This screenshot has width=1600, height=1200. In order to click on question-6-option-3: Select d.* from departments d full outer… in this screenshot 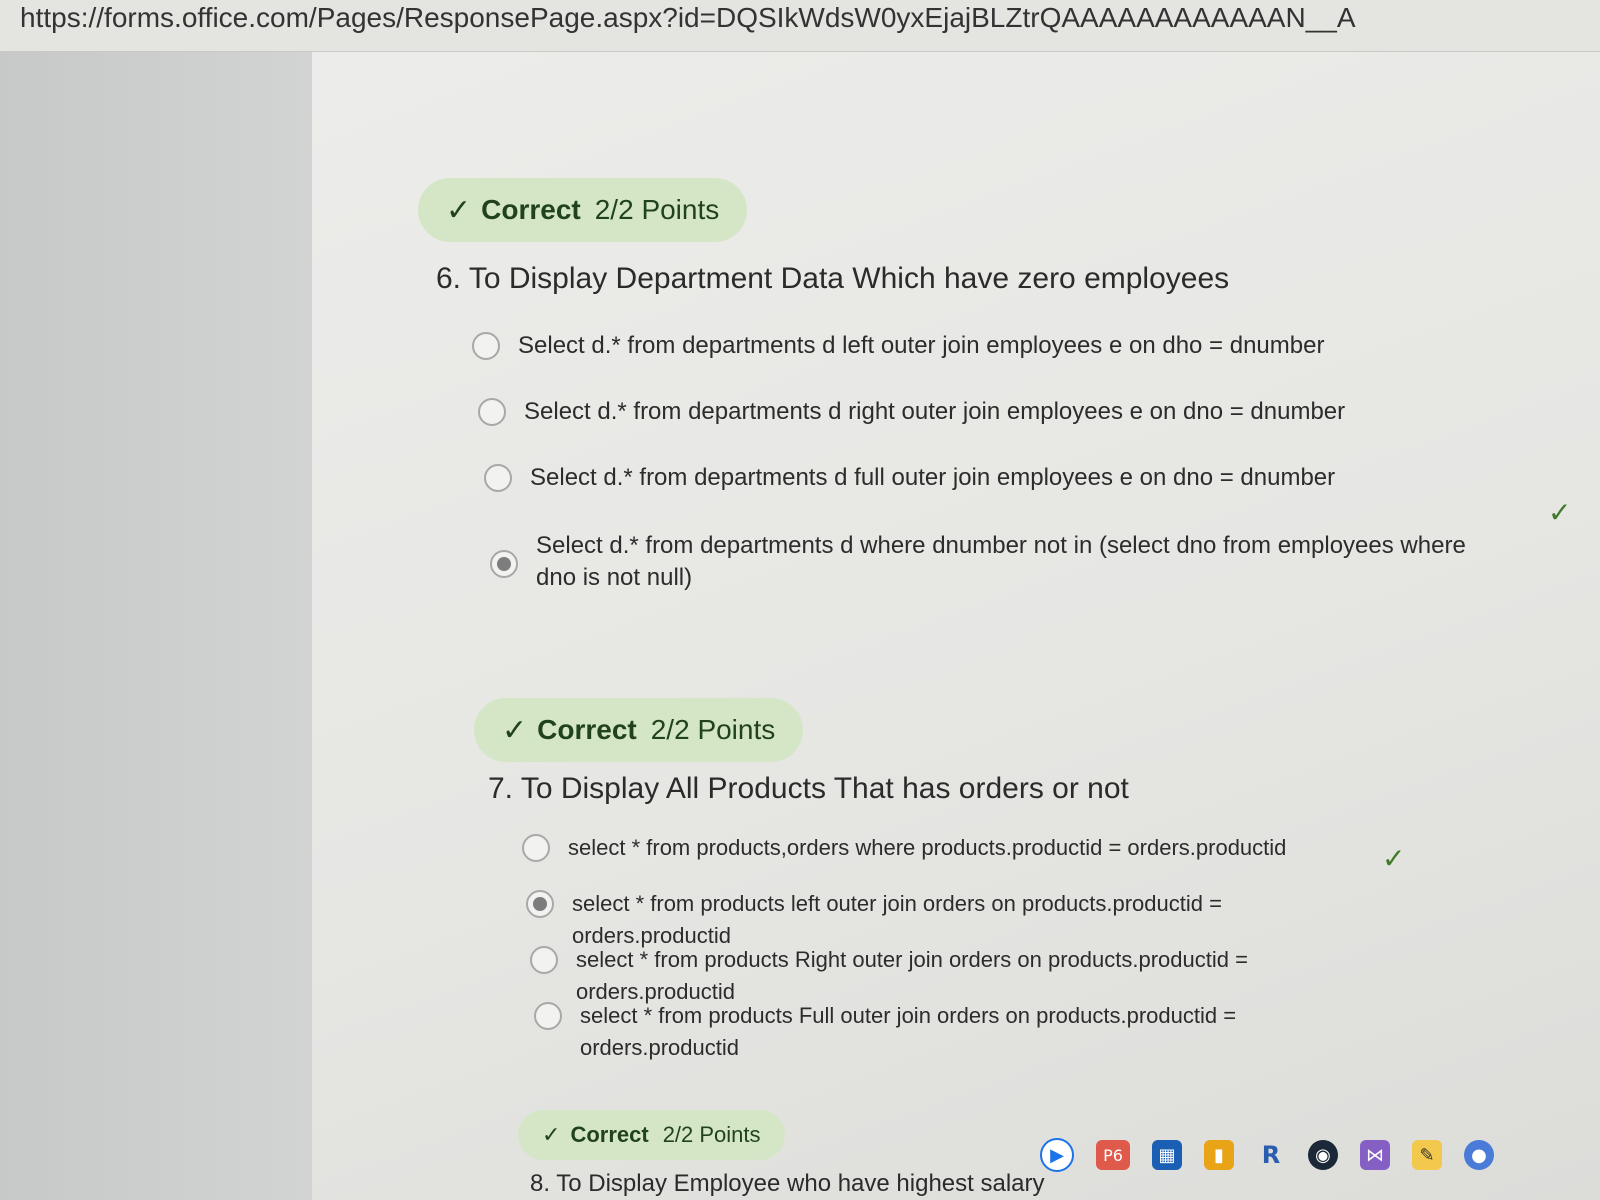, I will do `click(994, 478)`.